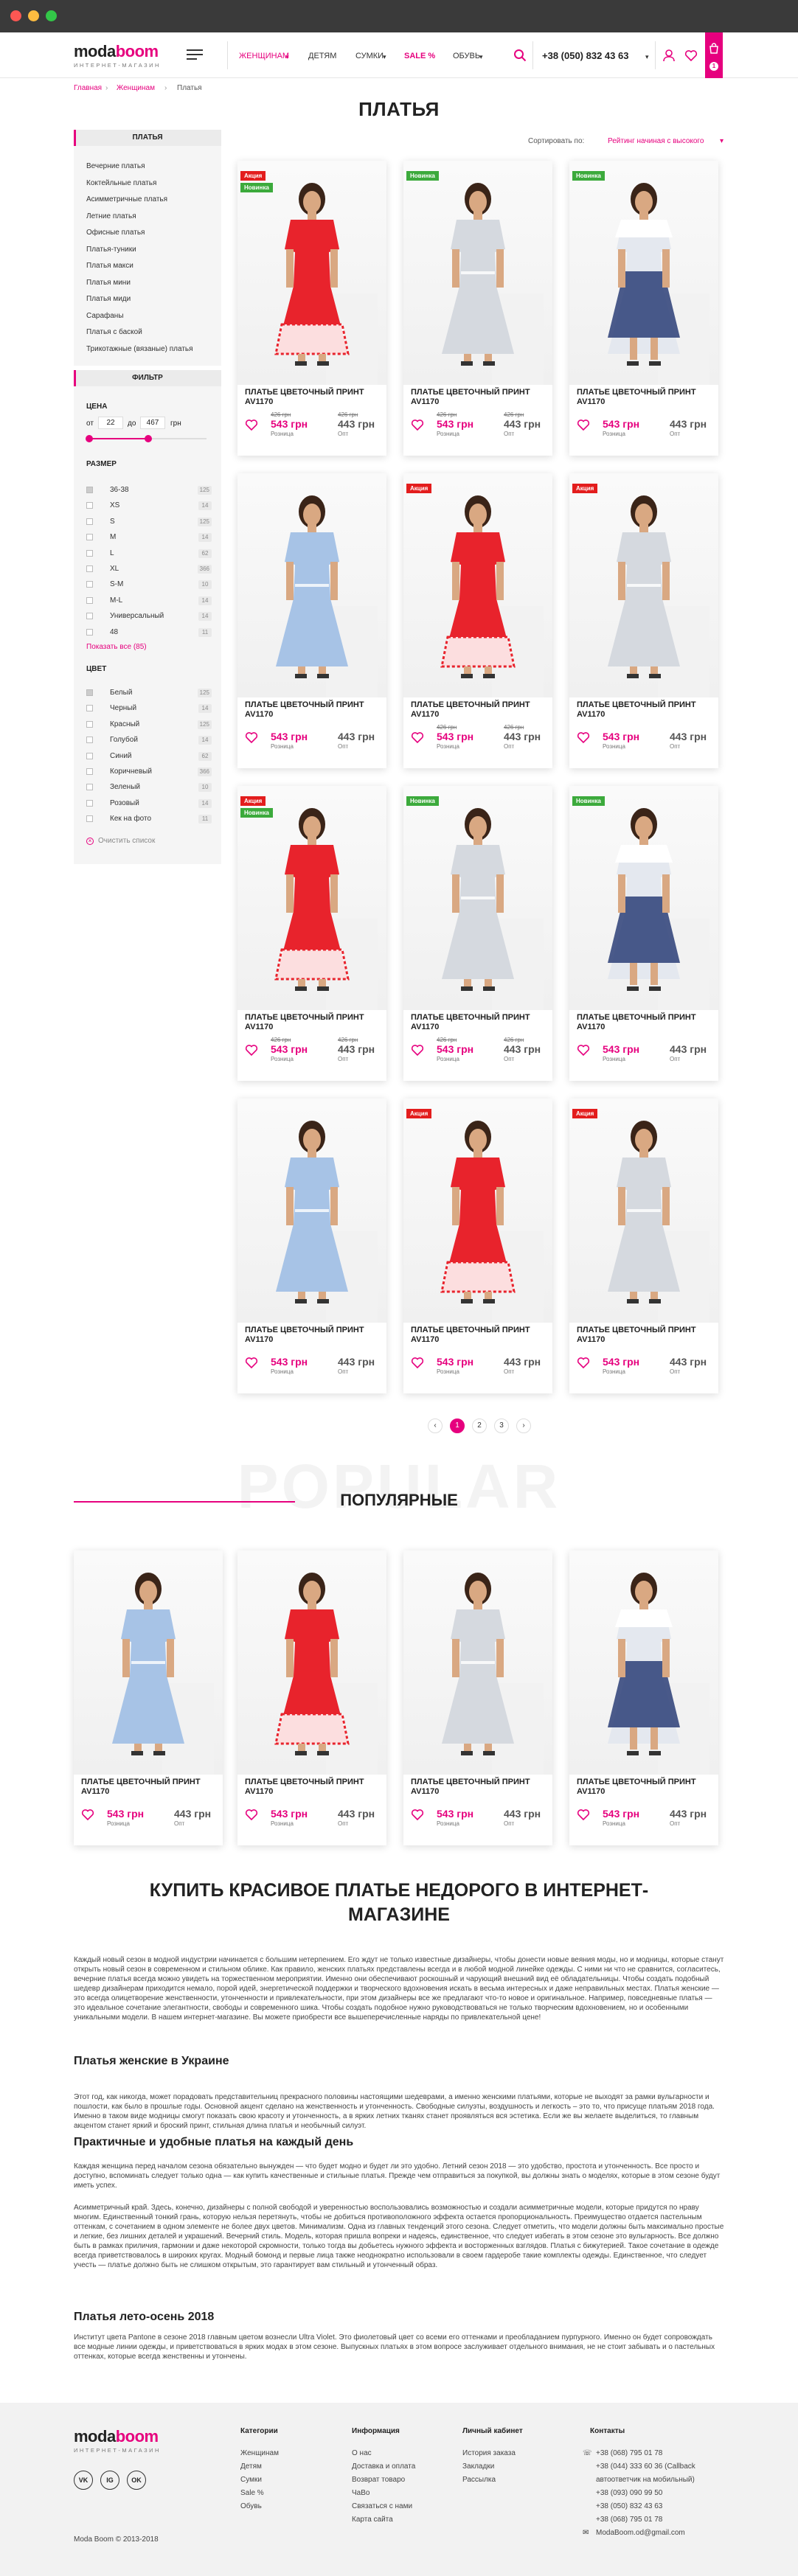  I want to click on footer-link: Доставка и оплата, so click(383, 2467).